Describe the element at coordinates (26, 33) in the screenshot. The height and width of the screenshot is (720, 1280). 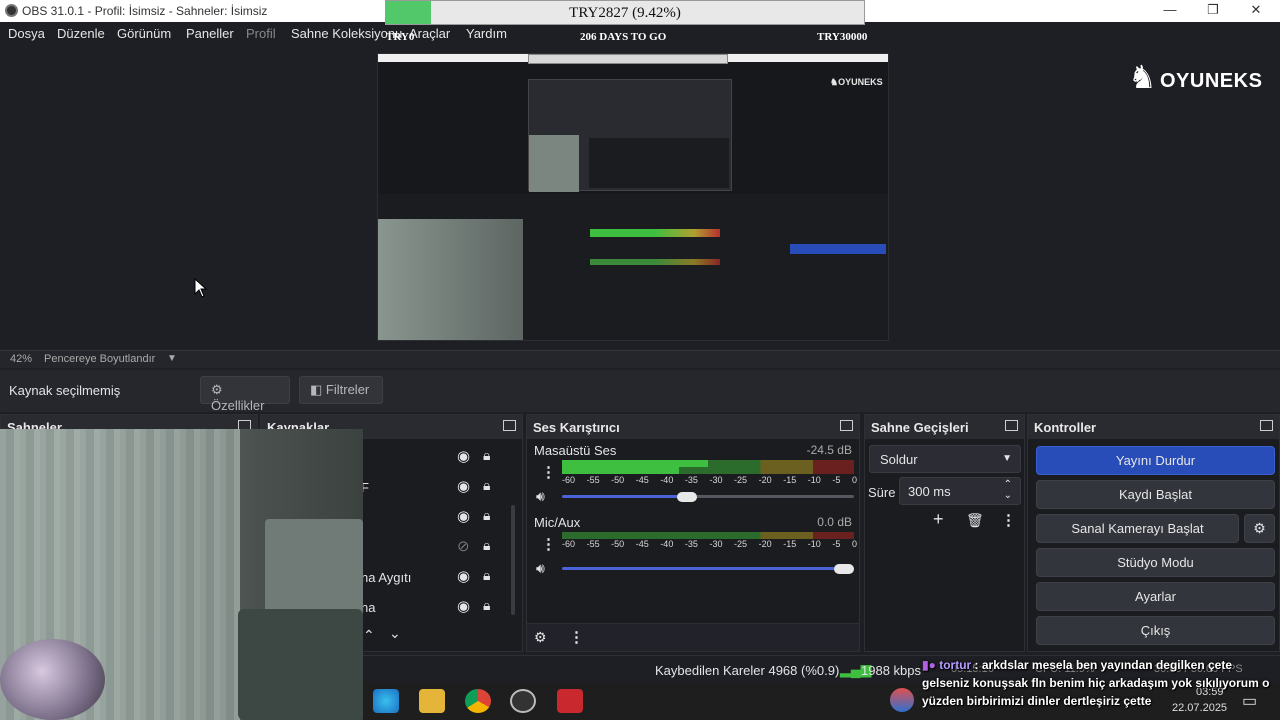
I see `menu-file: Dosya` at that location.